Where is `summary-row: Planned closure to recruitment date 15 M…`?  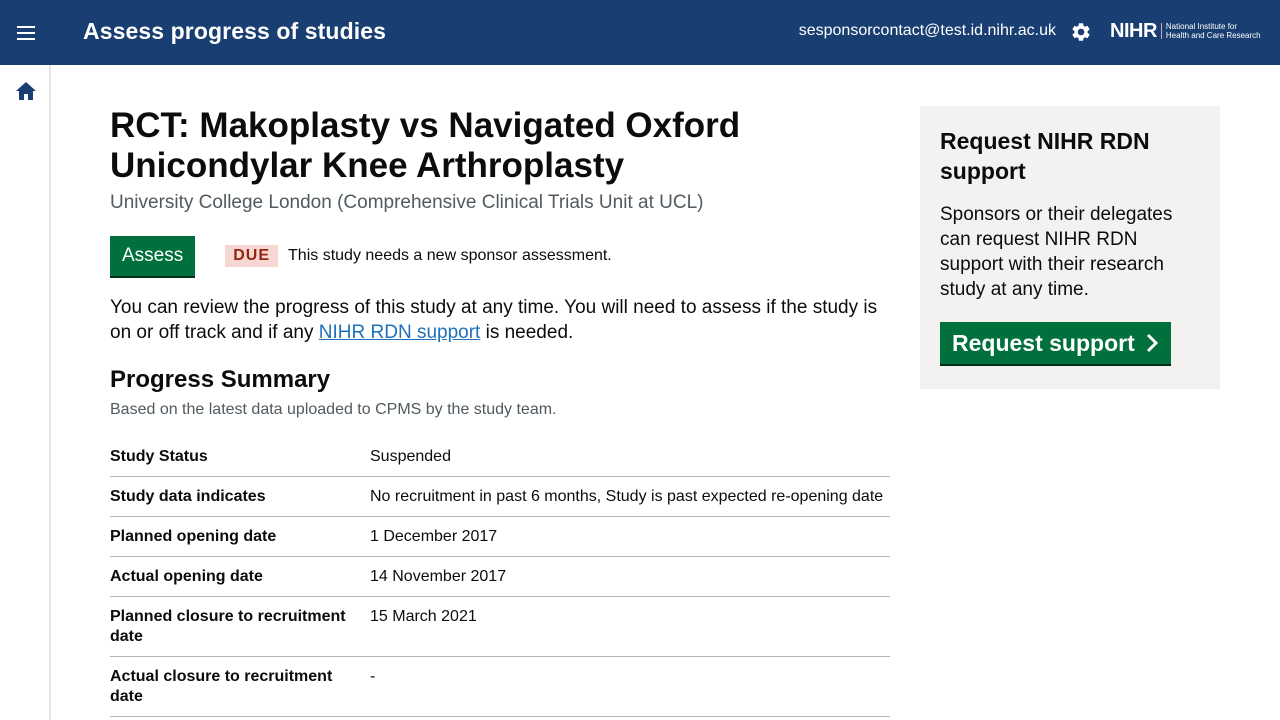 summary-row: Planned closure to recruitment date 15 M… is located at coordinates (500, 627).